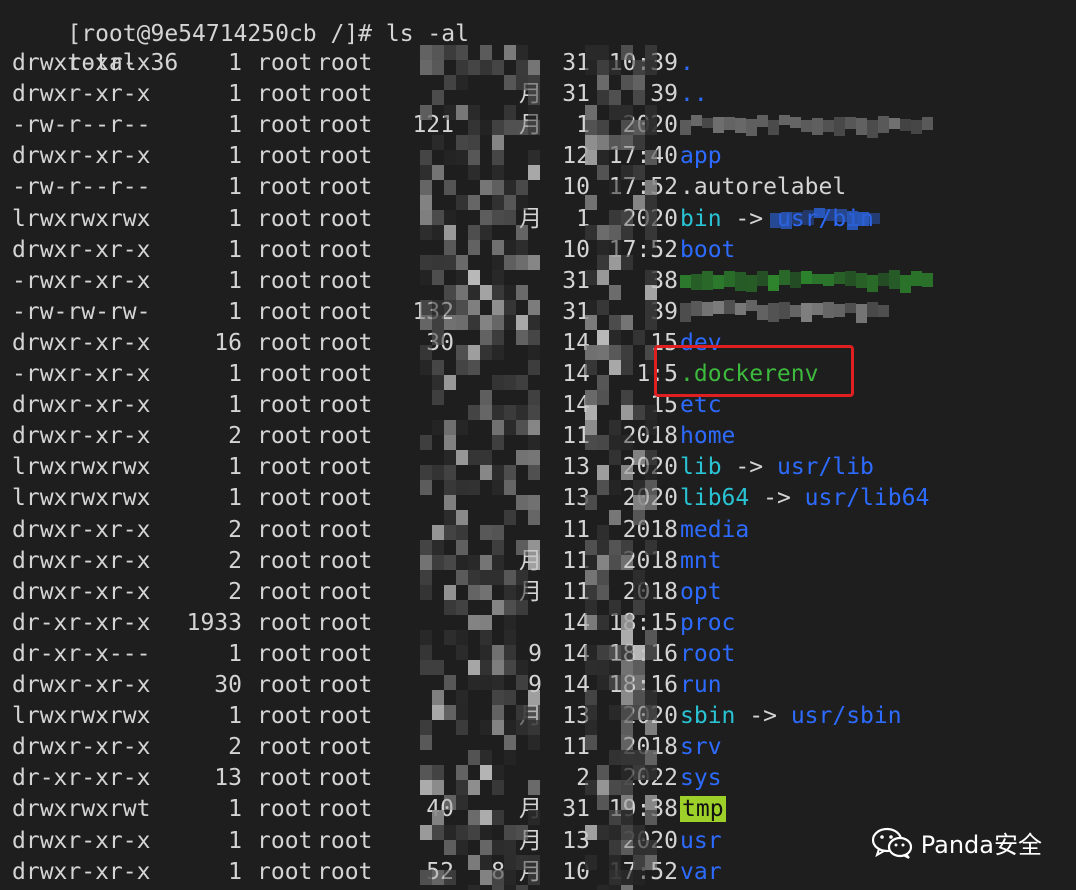  Describe the element at coordinates (708, 436) in the screenshot. I see `entry-name: home` at that location.